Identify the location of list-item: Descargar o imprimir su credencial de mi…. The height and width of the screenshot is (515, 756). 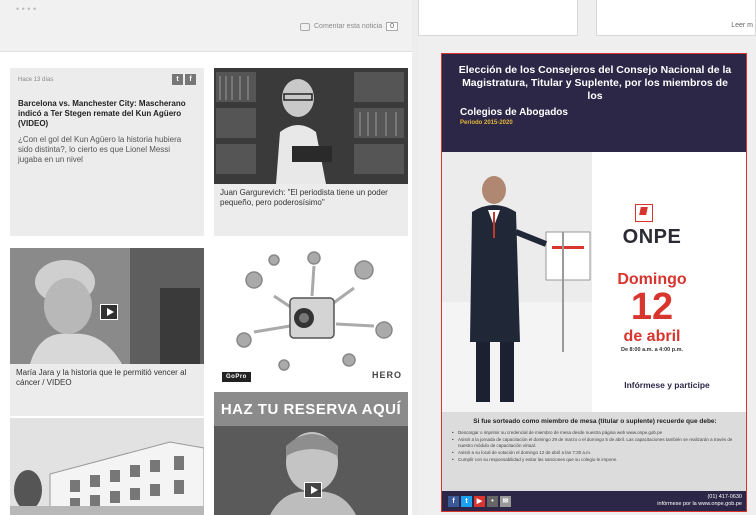
(595, 433).